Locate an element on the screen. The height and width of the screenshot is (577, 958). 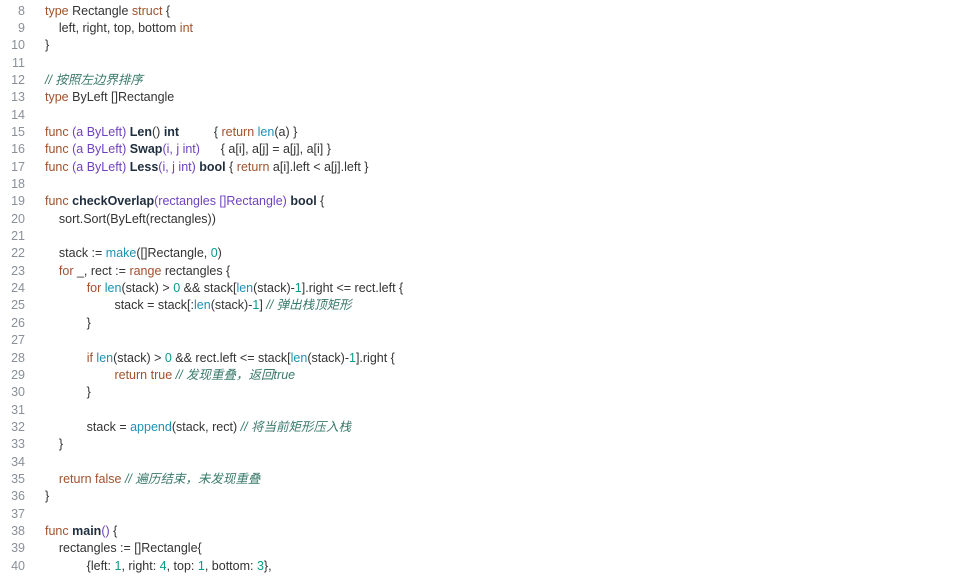
code-line: 31 is located at coordinates (479, 410).